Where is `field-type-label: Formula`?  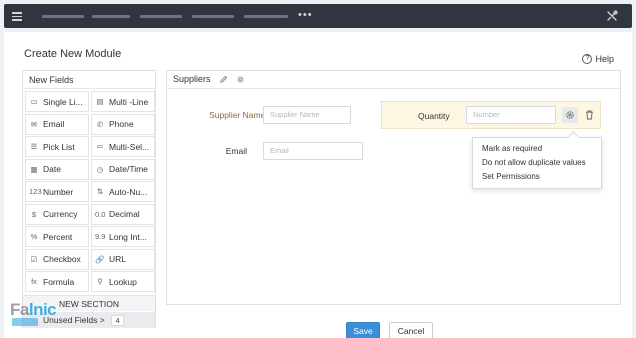
field-type-label: Formula is located at coordinates (59, 281).